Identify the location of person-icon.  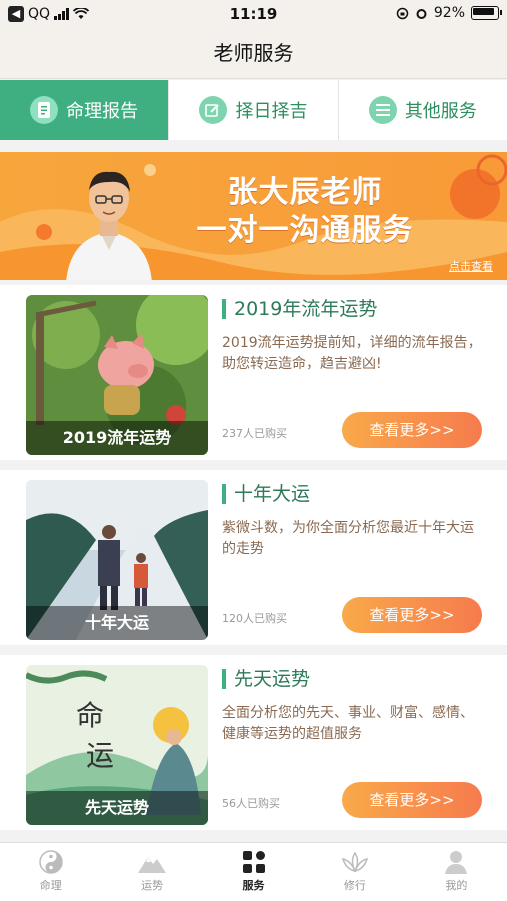
(456, 862).